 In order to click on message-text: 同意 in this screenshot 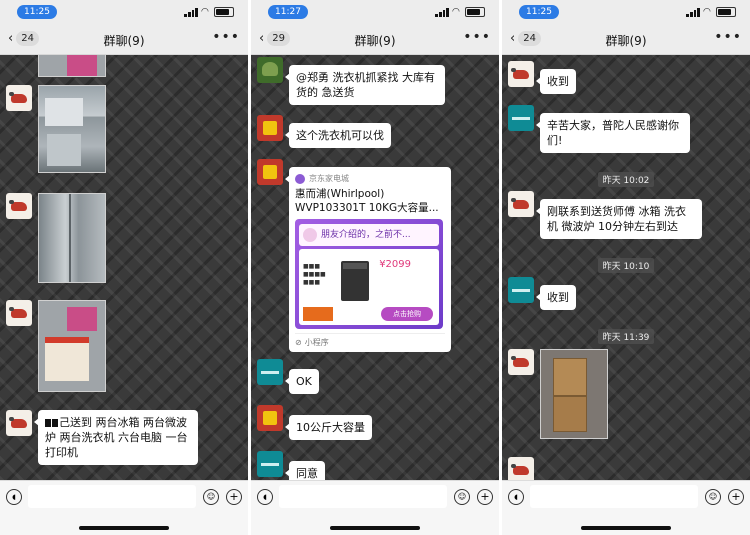, I will do `click(307, 473)`.